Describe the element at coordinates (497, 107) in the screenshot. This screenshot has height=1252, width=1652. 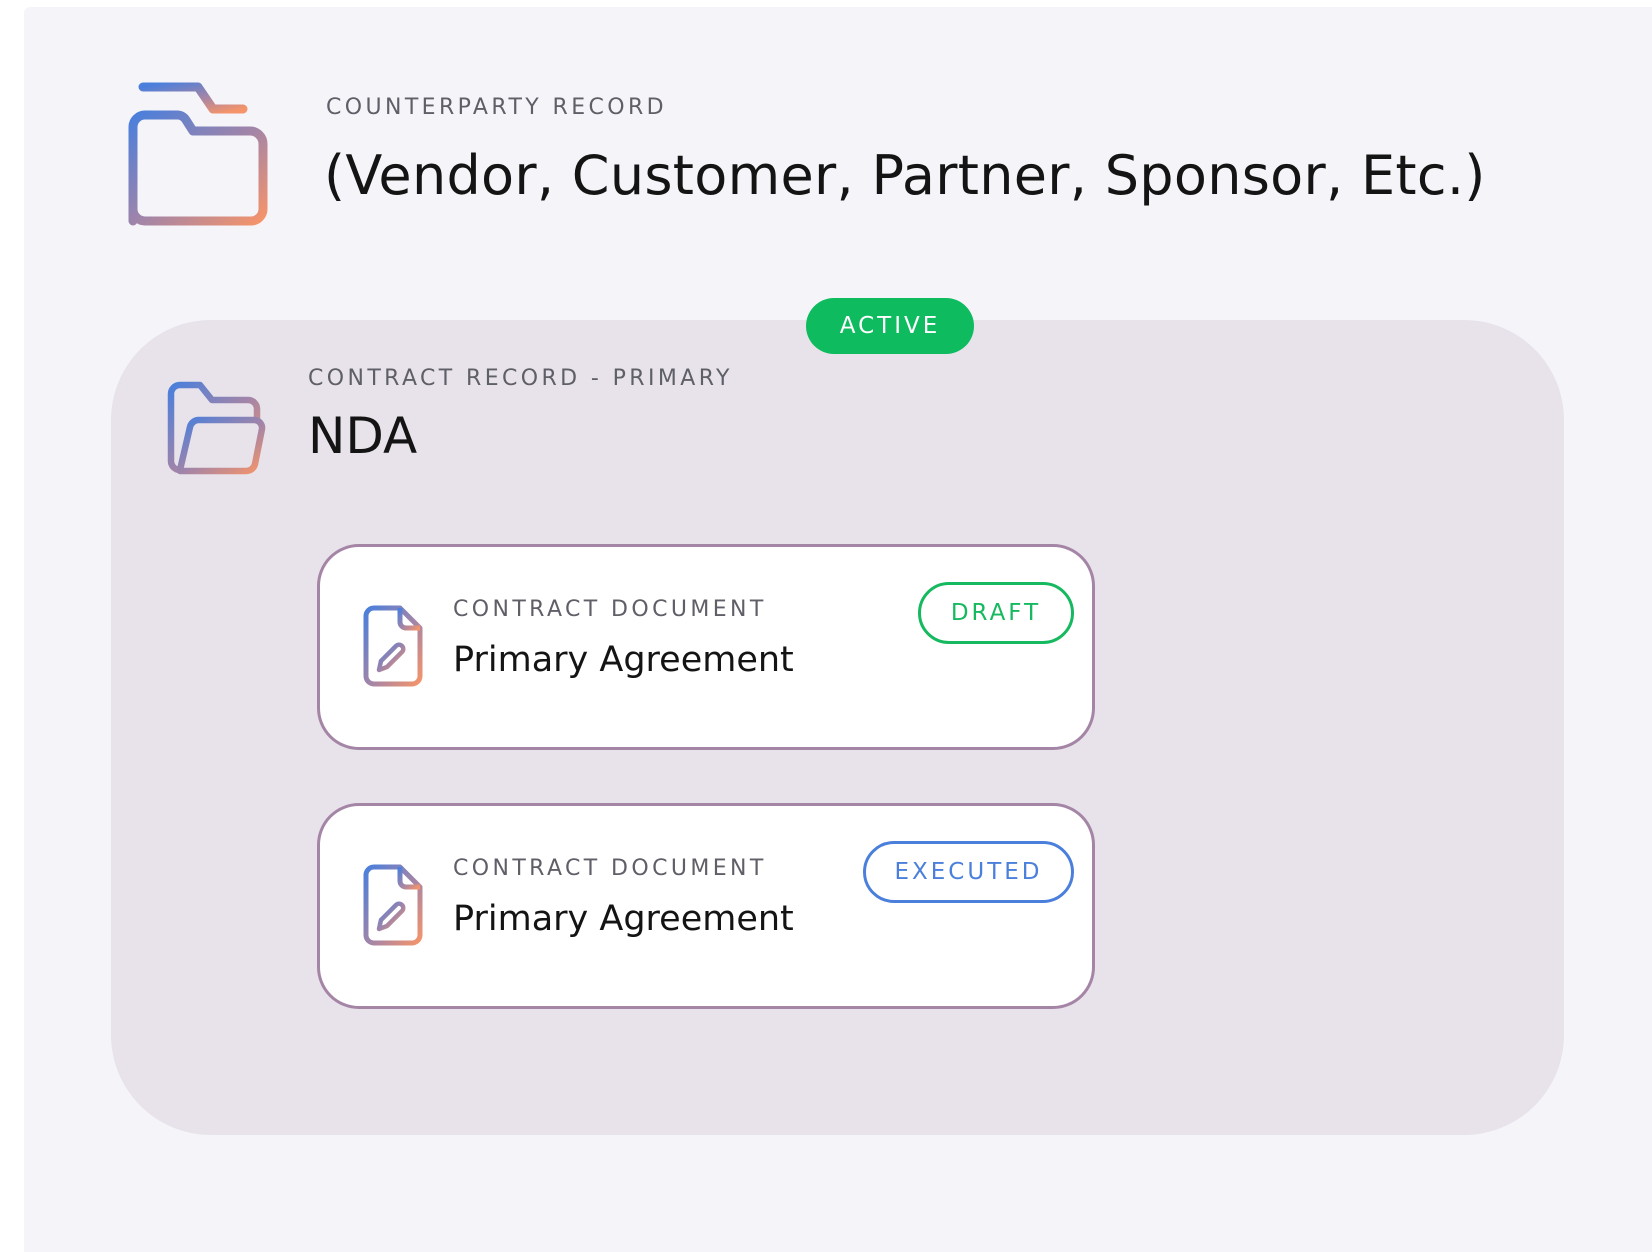
I see `counterparty-eyebrow: COUNTERPARTY RECORD` at that location.